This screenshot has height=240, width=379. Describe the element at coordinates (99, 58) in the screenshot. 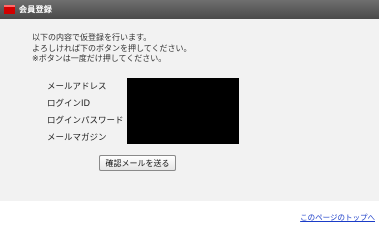

I see `intro-notice: ※ボタンは一度だけ押してください。` at that location.